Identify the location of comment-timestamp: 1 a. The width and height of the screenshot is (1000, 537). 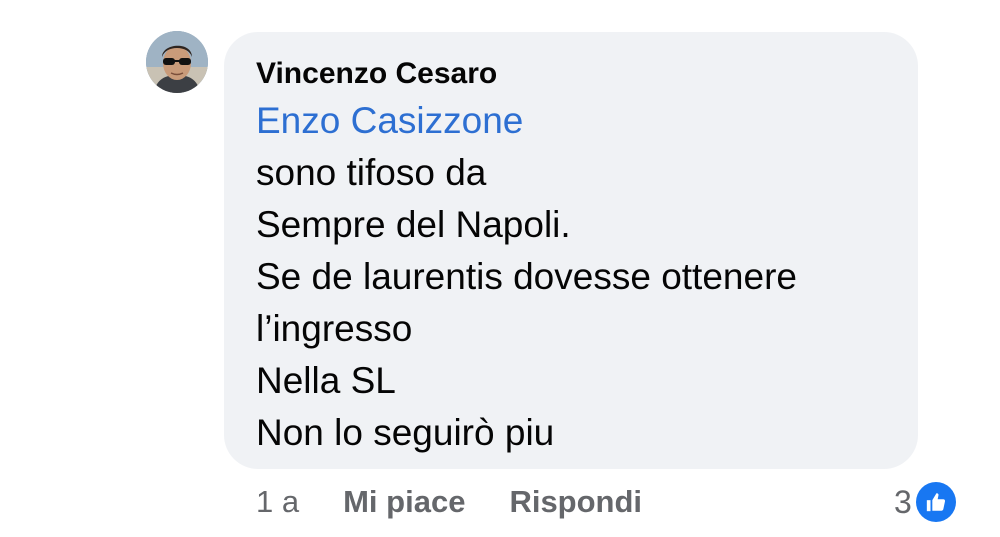
(277, 502).